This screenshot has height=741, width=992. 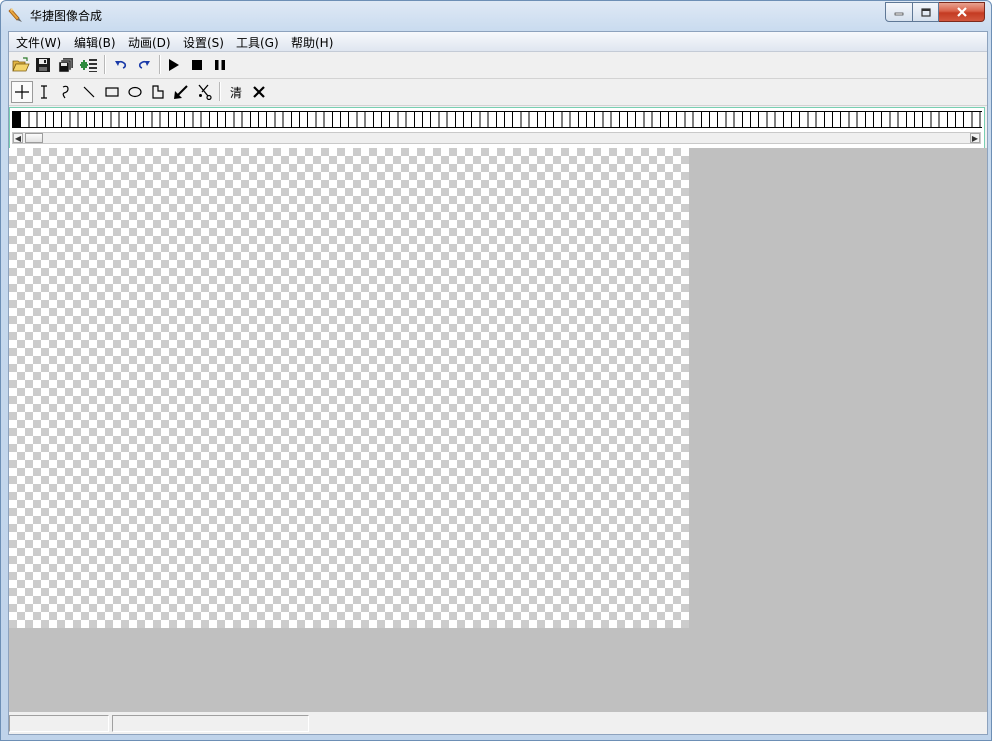 I want to click on menu-tools: 工具(G), so click(x=257, y=42).